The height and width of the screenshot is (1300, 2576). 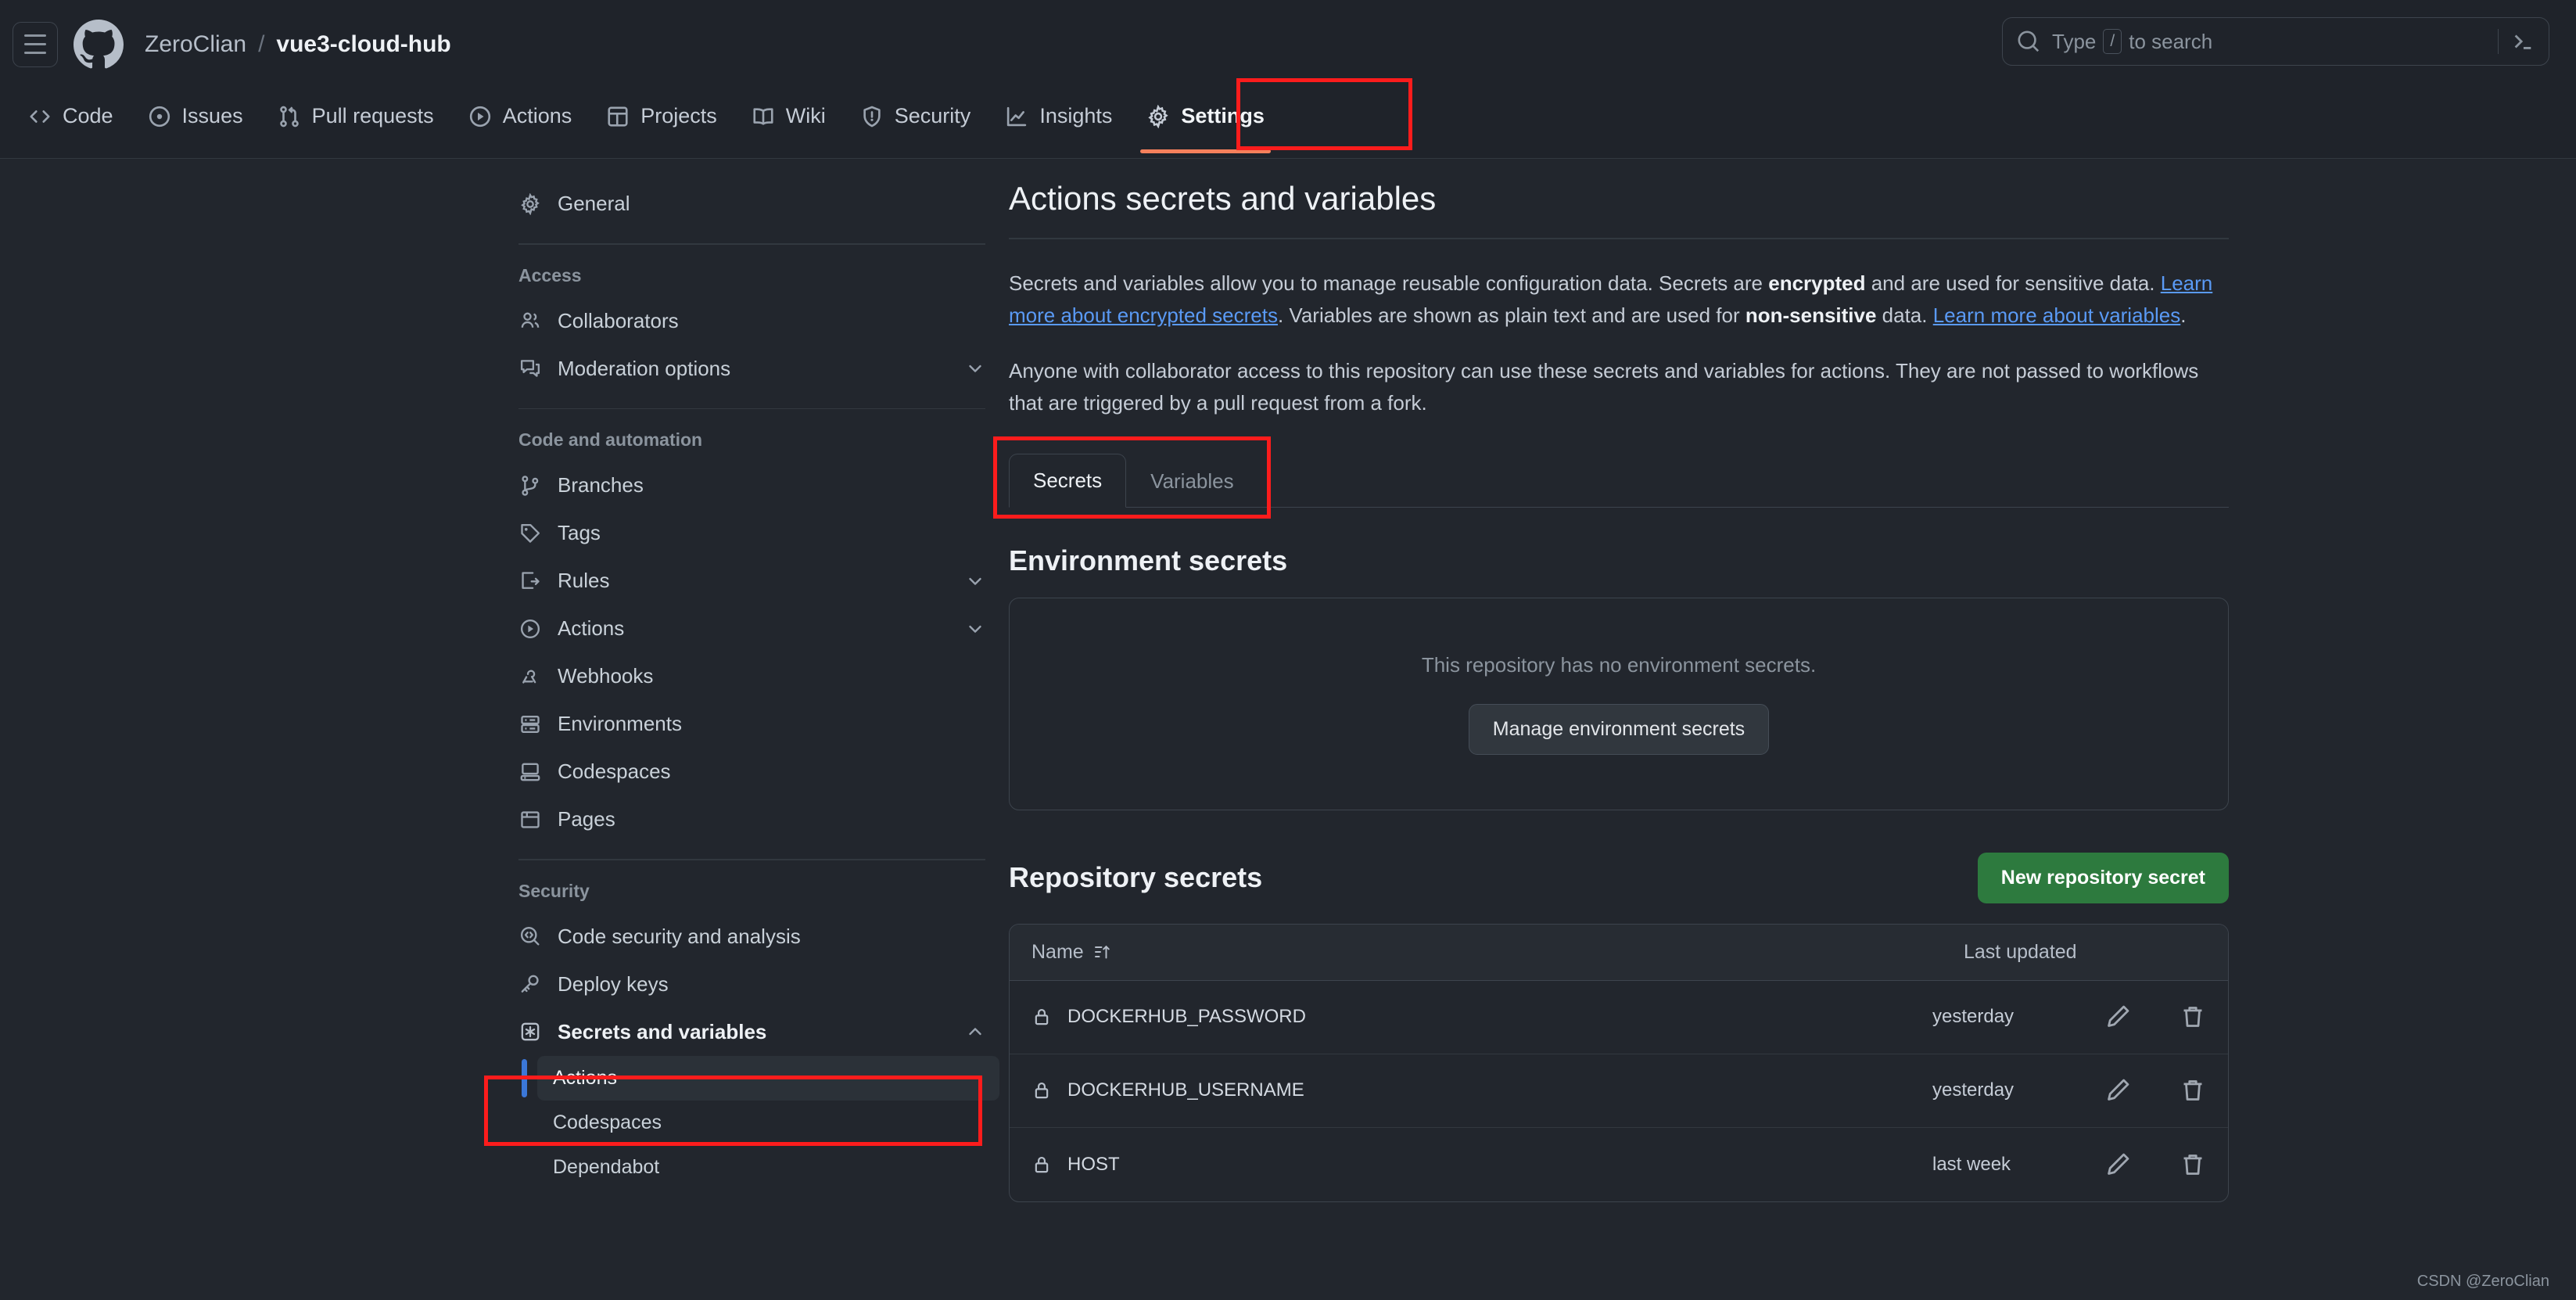 I want to click on desc-bold-encrypted: encrypted, so click(x=1817, y=283).